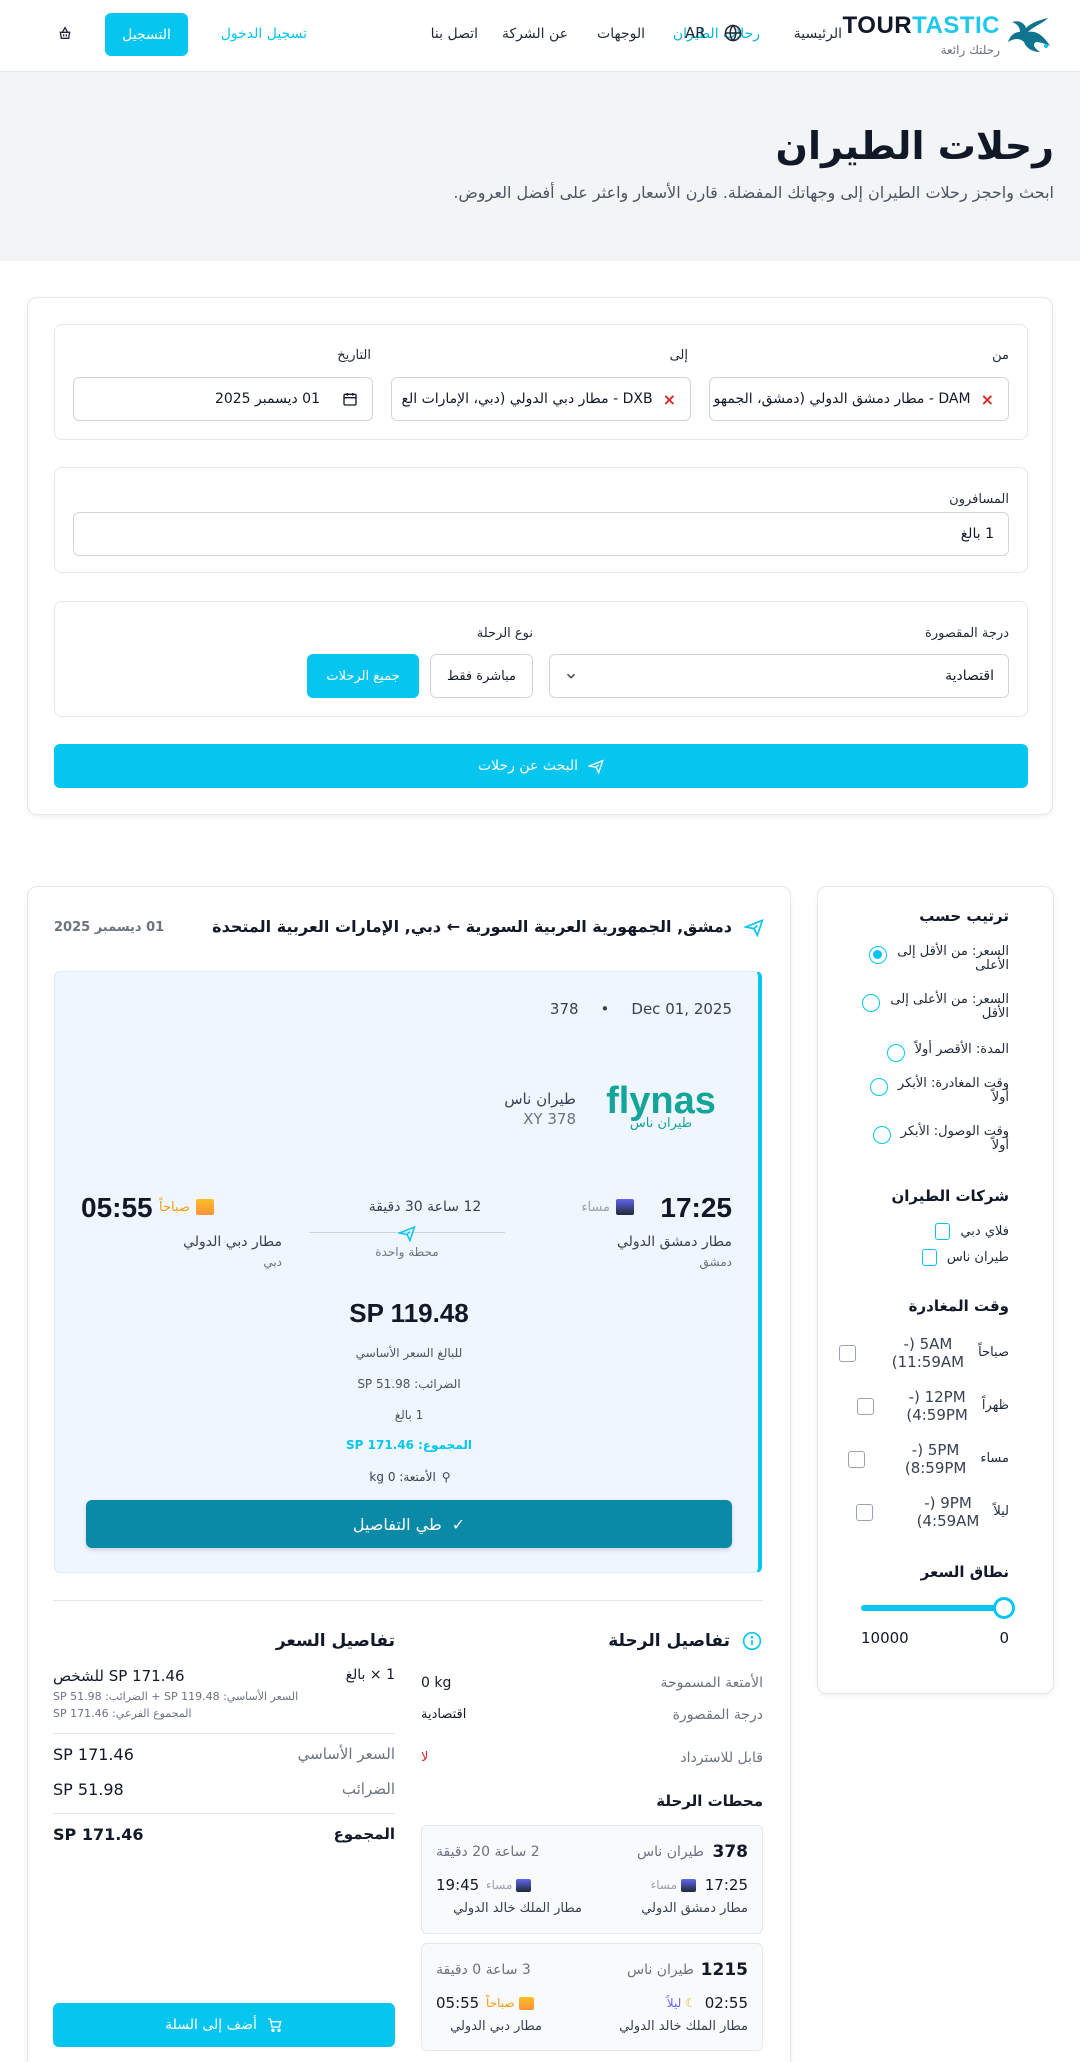 This screenshot has height=2062, width=1080. What do you see at coordinates (972, 1231) in the screenshot?
I see `airline-filter-flydubai: فلاي دبي` at bounding box center [972, 1231].